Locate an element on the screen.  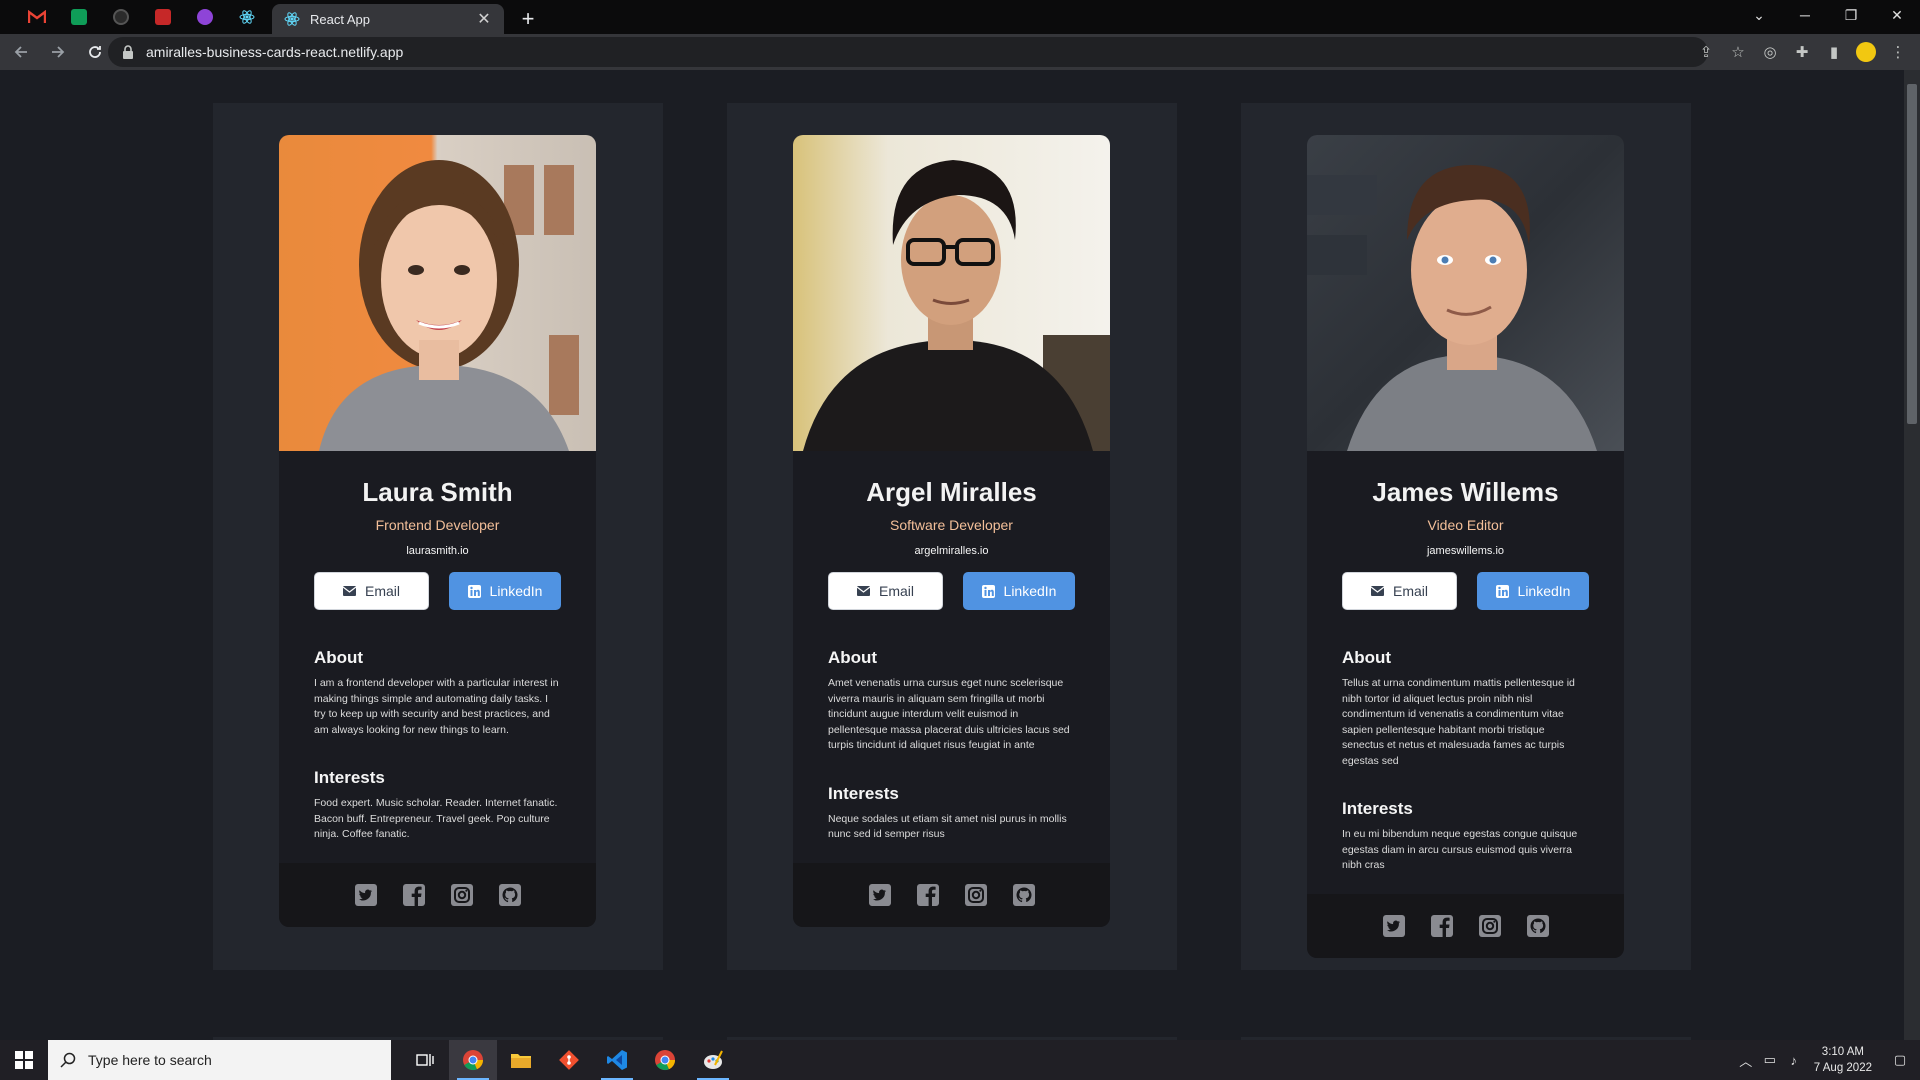
close-tab-icon: ✕ is located at coordinates (484, 19).